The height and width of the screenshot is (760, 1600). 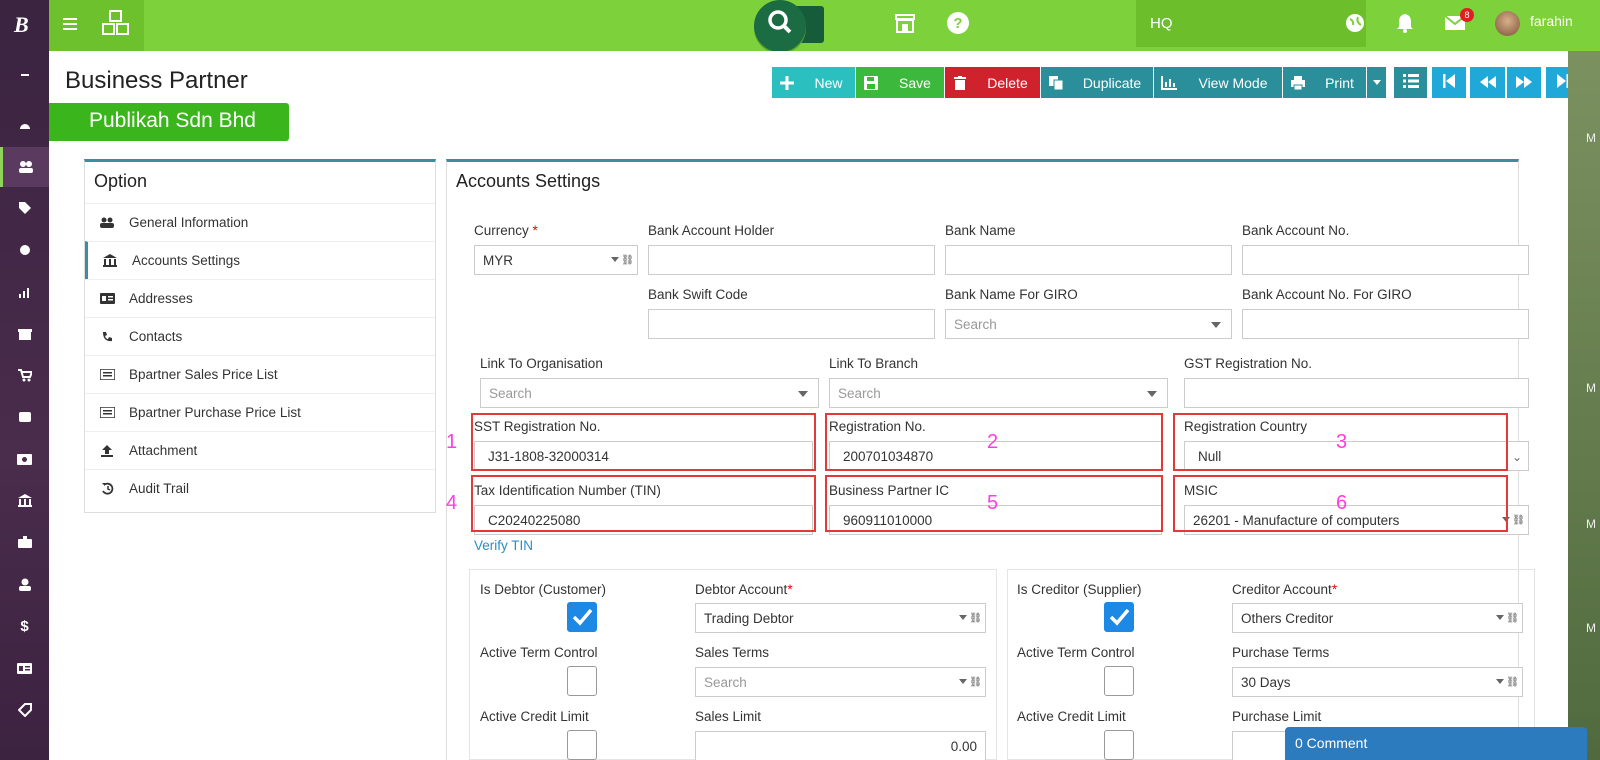 What do you see at coordinates (24, 375) in the screenshot?
I see `cart-icon` at bounding box center [24, 375].